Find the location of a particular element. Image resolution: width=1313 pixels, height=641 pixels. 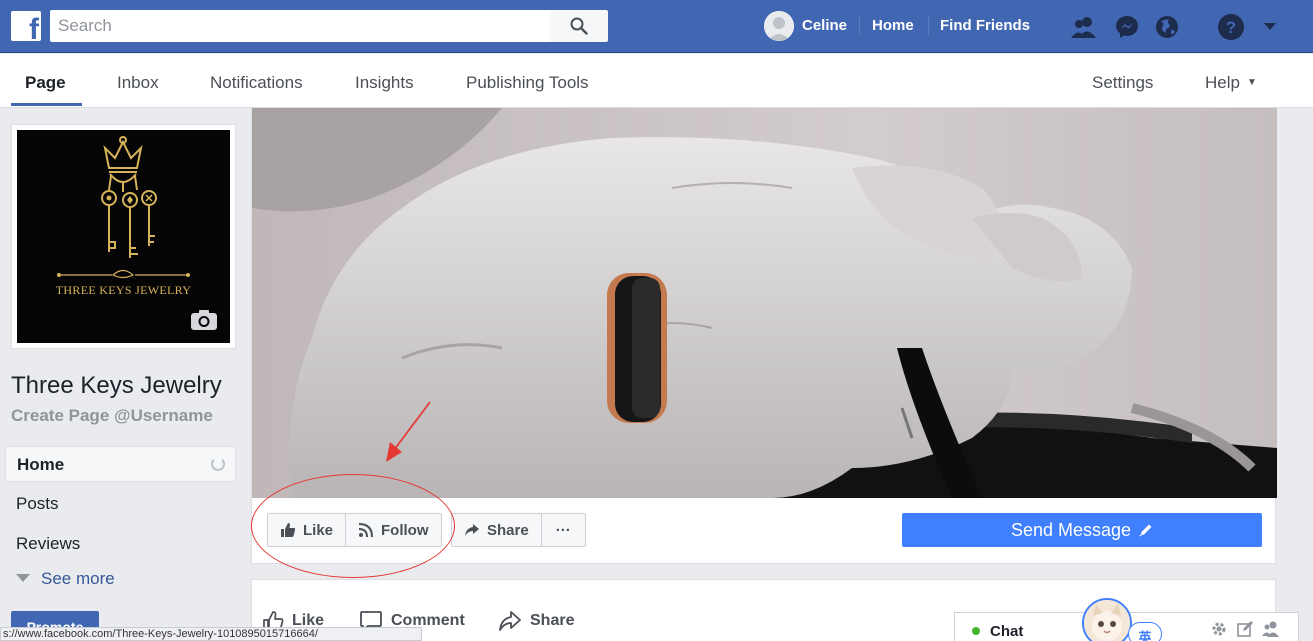

gear-icon is located at coordinates (1219, 629).